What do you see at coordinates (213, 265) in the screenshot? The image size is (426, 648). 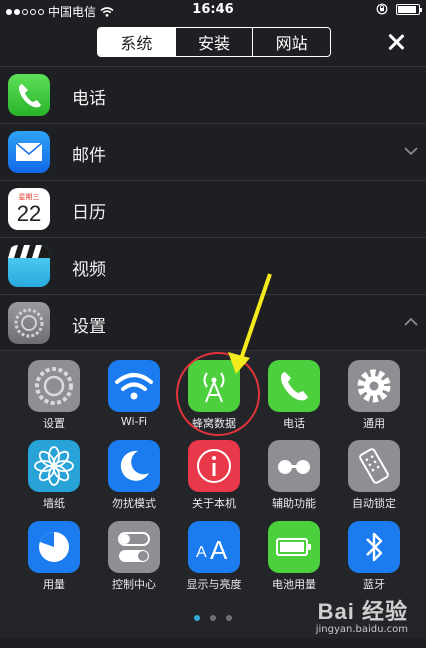 I see `list-item-video: 视频` at bounding box center [213, 265].